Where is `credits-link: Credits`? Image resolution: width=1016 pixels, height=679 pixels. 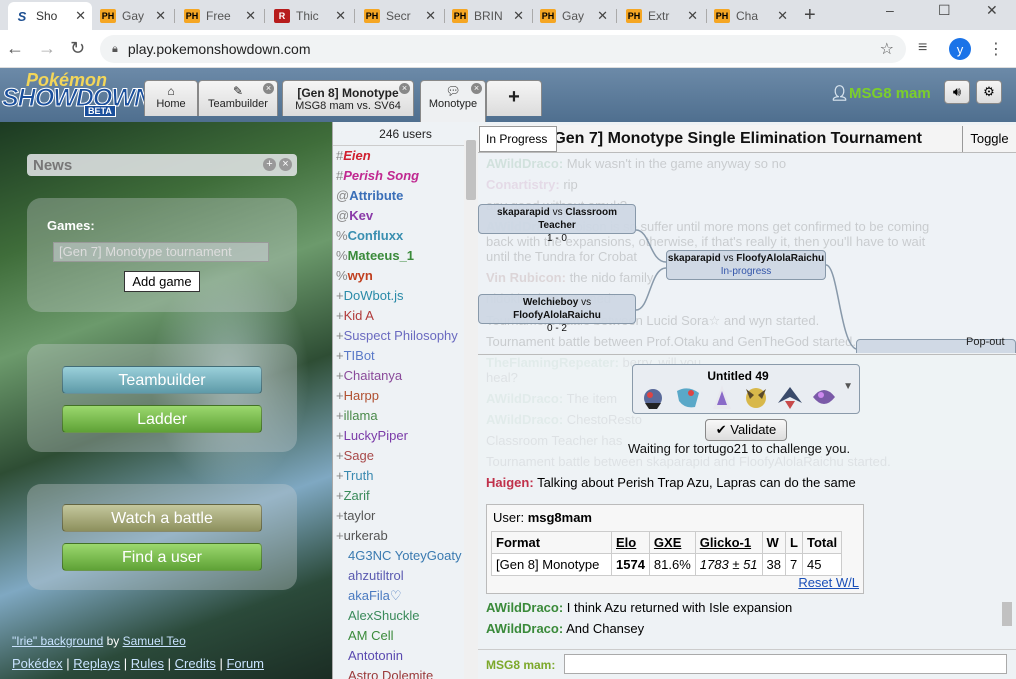
credits-link: Credits is located at coordinates (195, 663).